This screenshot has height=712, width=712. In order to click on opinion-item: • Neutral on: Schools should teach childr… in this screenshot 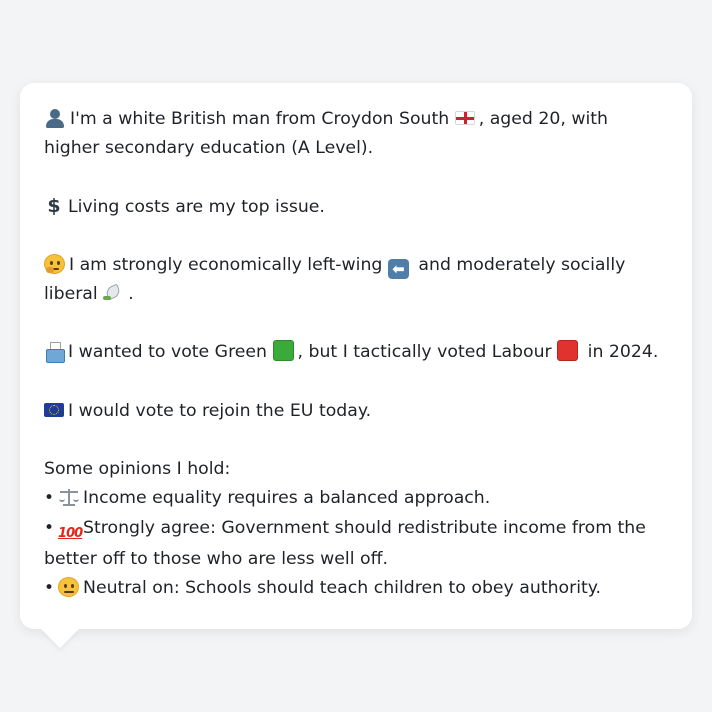, I will do `click(356, 588)`.